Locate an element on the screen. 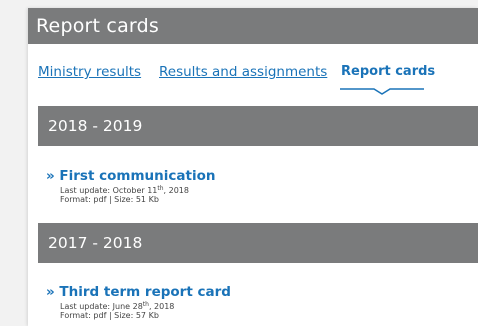 This screenshot has height=326, width=478. last-update-line: Last update: October 11th, 2018 is located at coordinates (124, 190).